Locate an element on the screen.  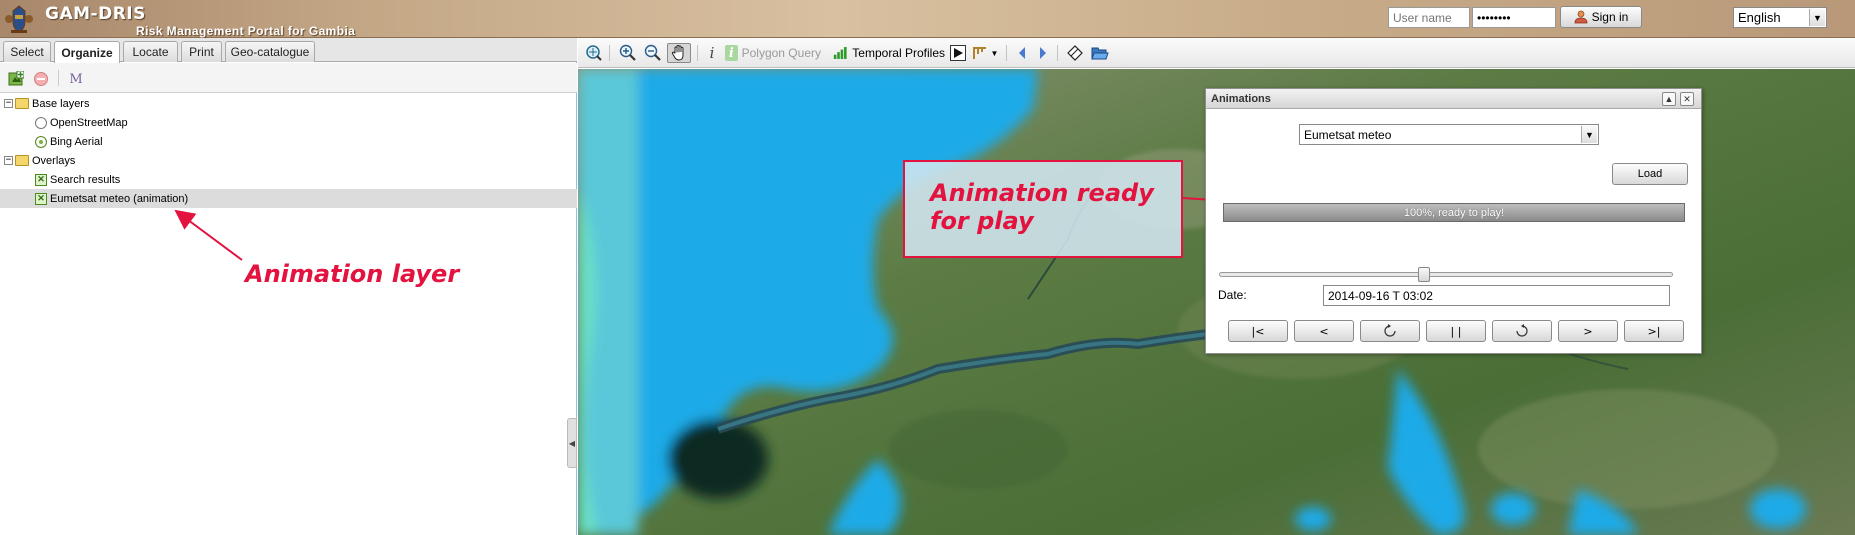
time-slider is located at coordinates (1446, 274).